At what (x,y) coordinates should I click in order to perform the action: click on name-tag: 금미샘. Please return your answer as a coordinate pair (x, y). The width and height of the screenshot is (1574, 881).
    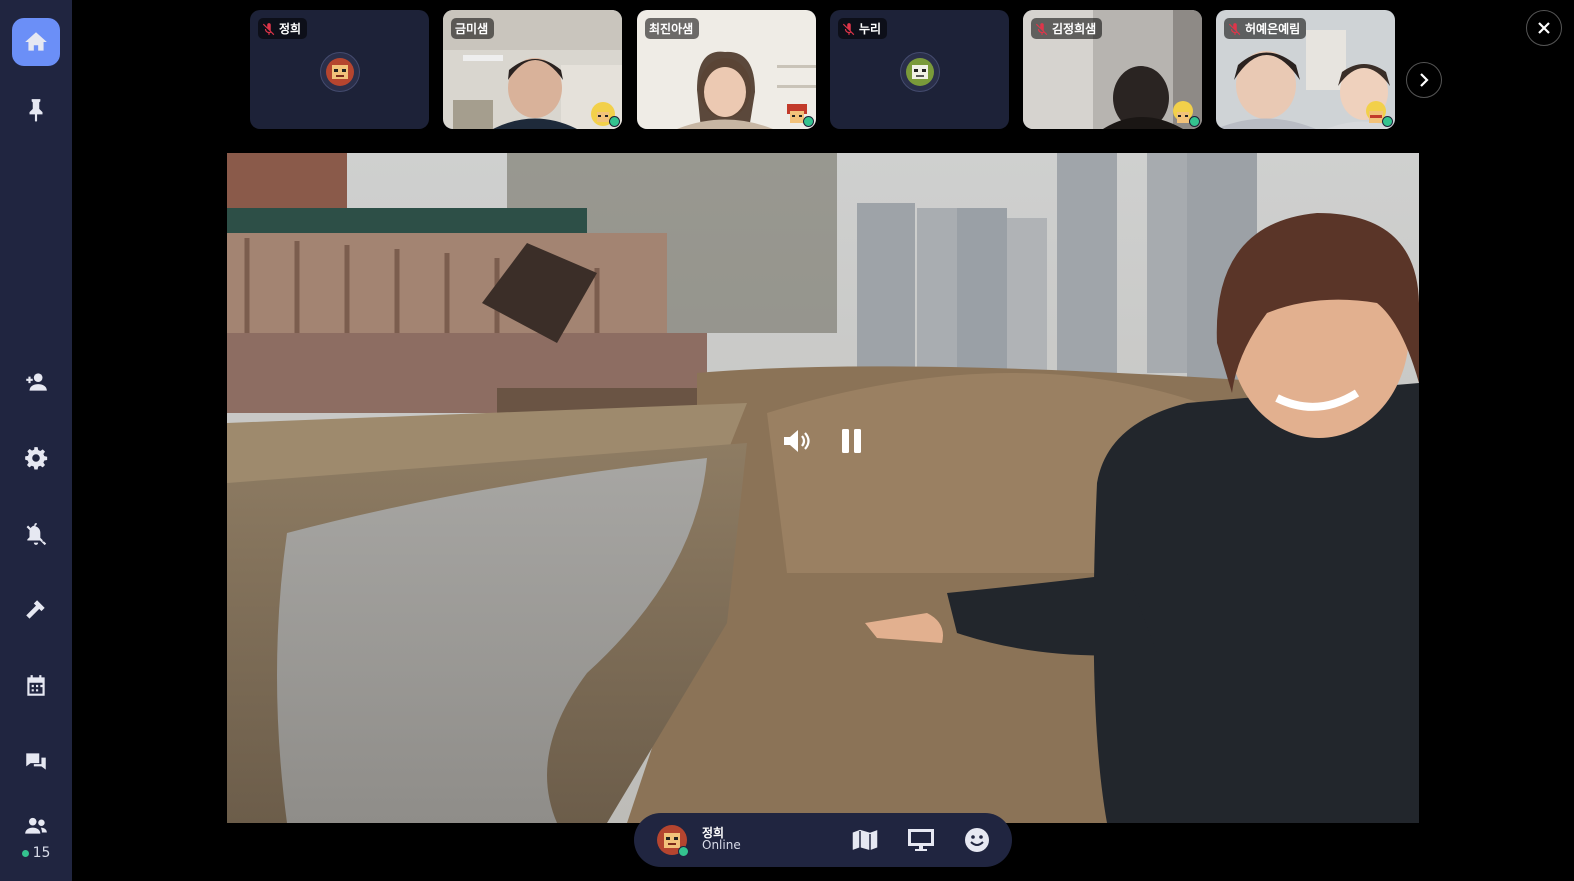
    Looking at the image, I should click on (473, 28).